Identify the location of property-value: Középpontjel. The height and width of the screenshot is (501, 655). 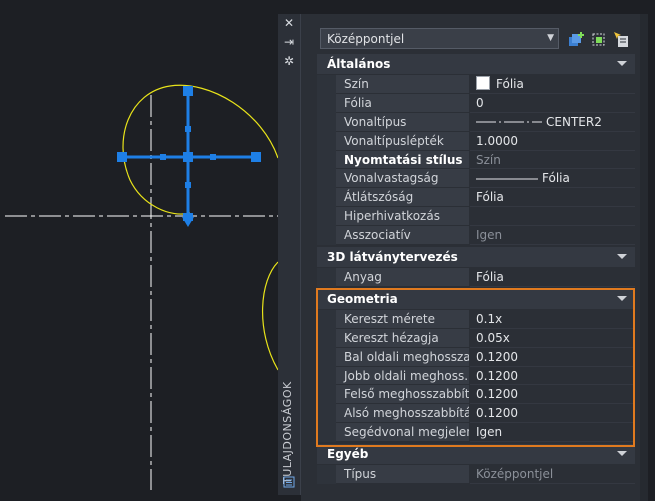
(552, 475).